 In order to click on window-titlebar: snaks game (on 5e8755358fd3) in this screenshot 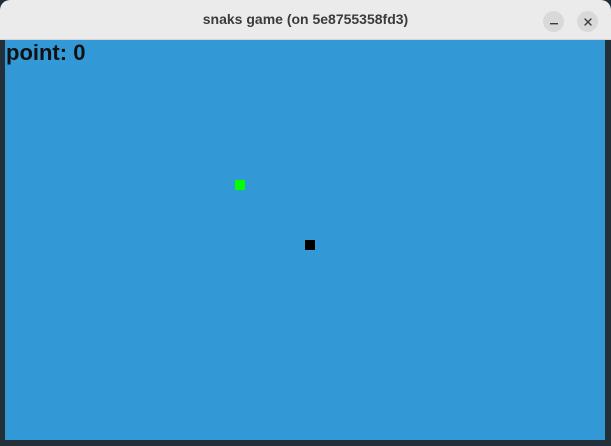, I will do `click(305, 20)`.